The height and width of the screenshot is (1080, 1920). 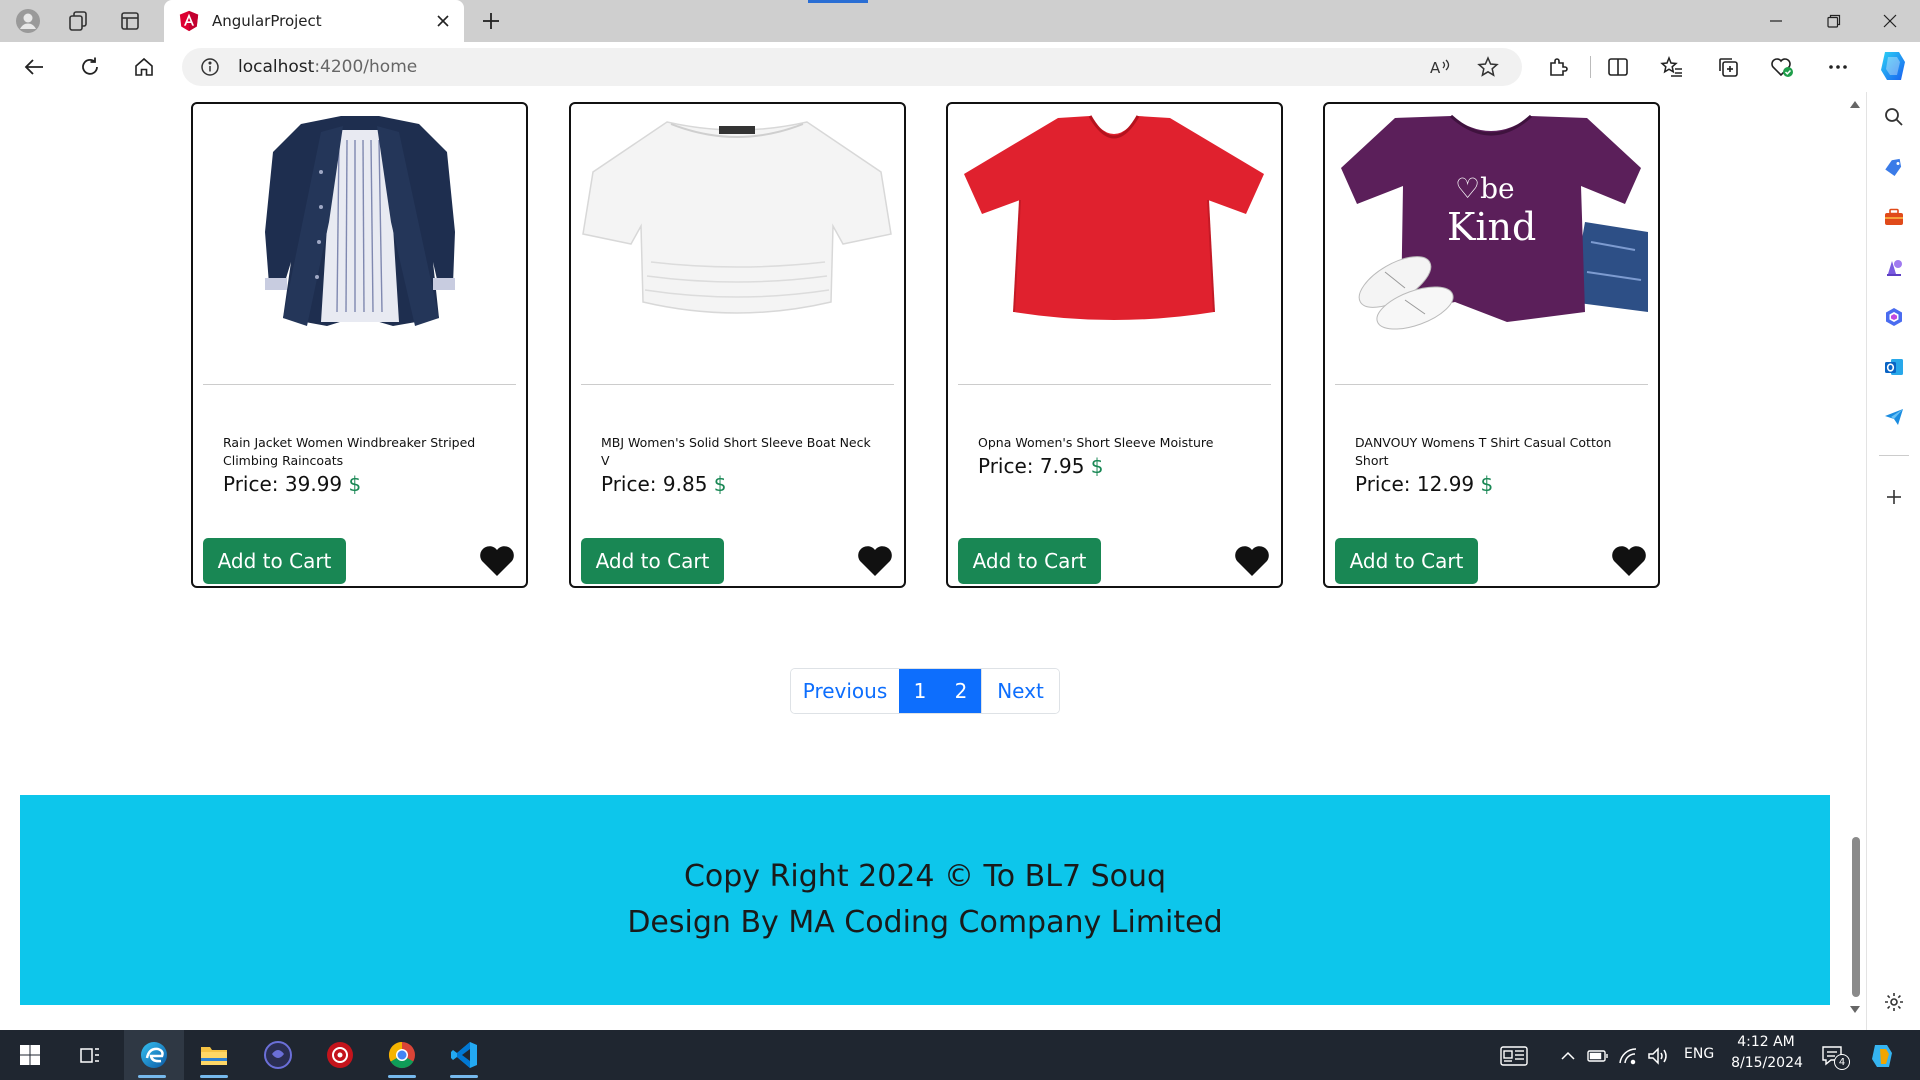 What do you see at coordinates (1894, 367) in the screenshot?
I see `outlook-icon` at bounding box center [1894, 367].